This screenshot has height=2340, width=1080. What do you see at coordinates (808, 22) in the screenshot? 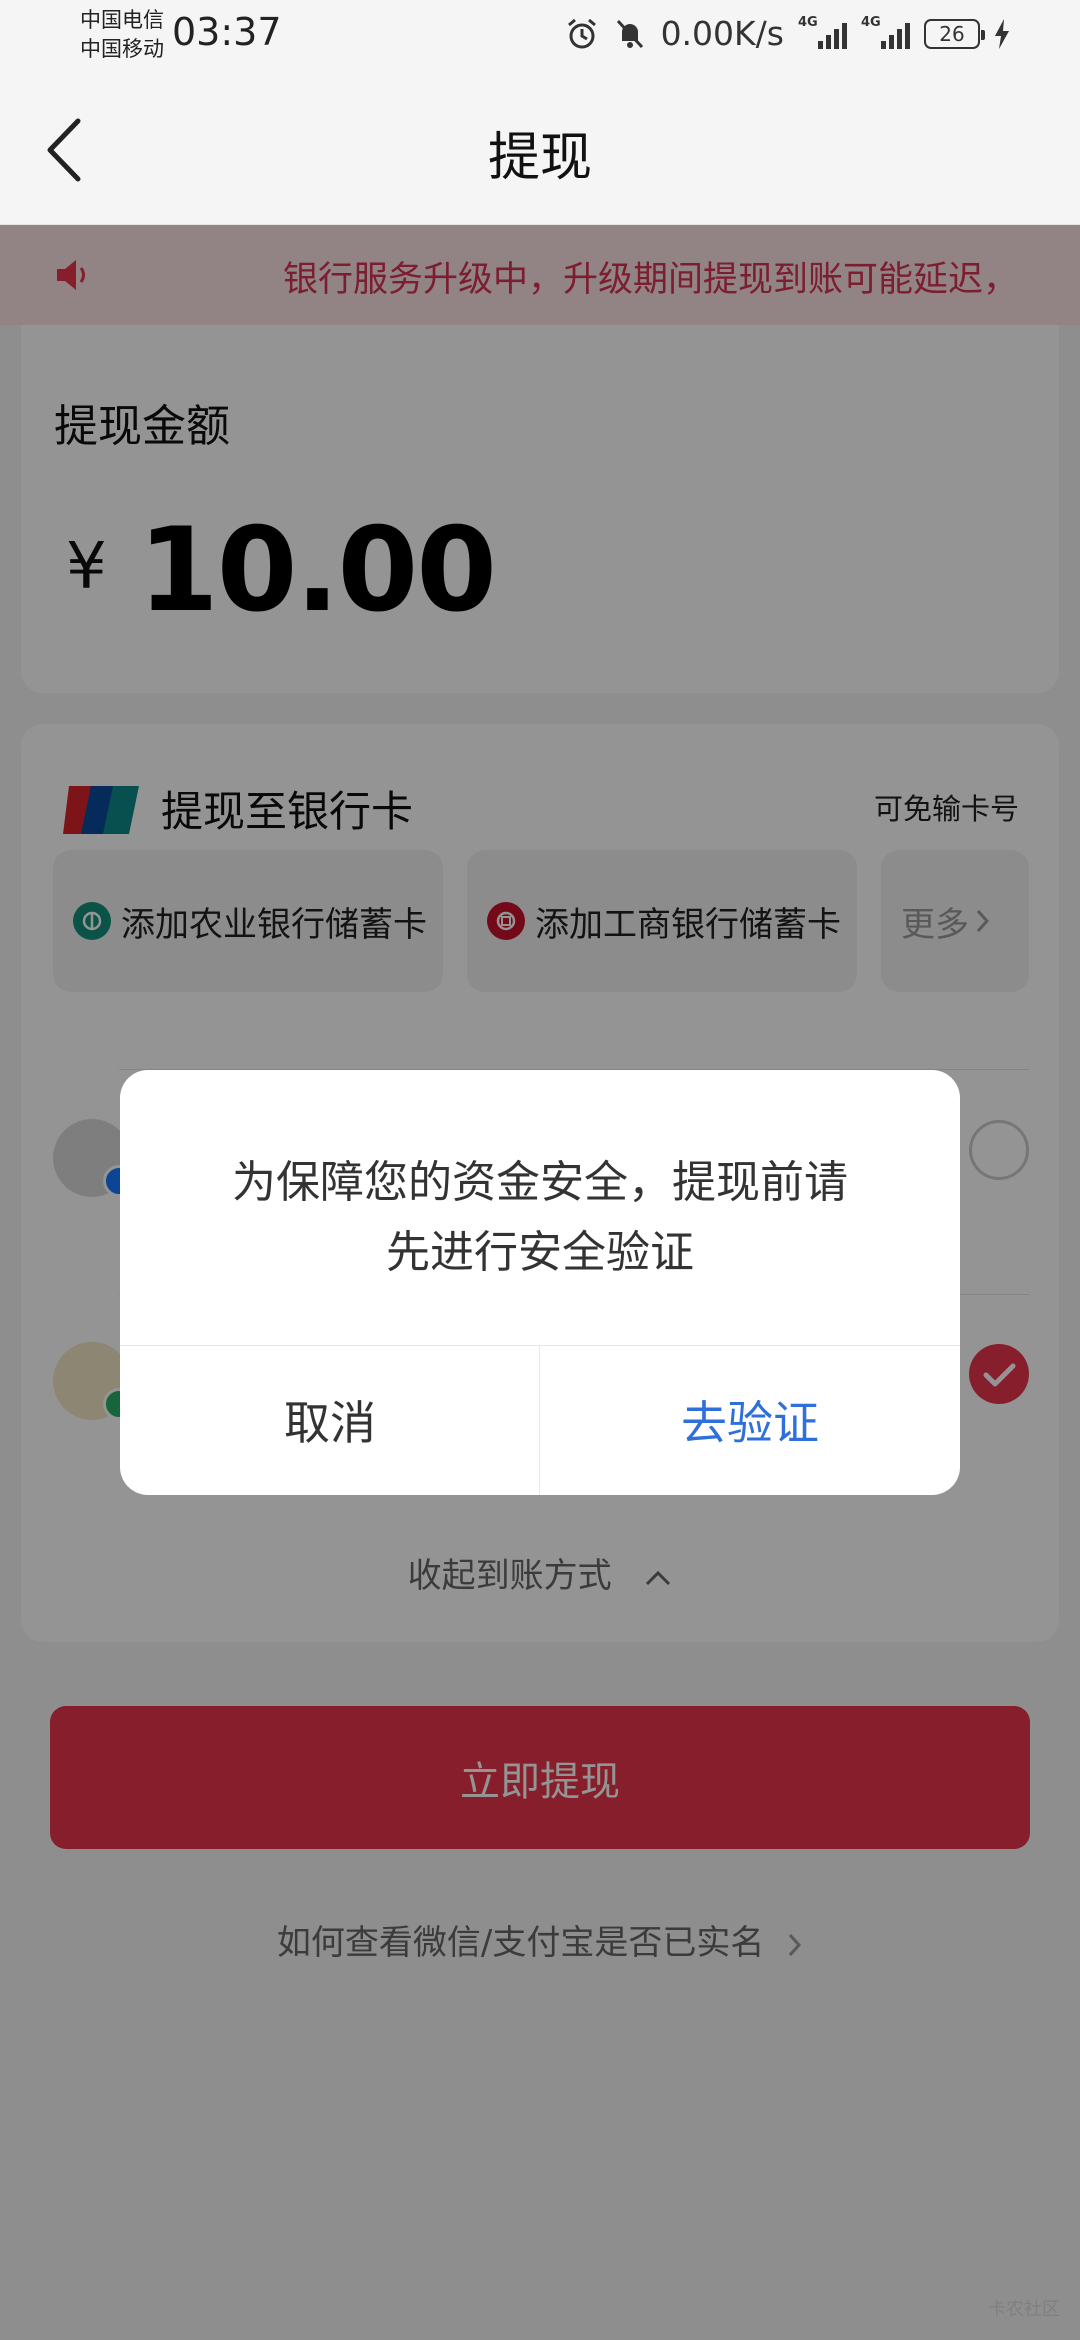
I see `network-type-1: 4G` at bounding box center [808, 22].